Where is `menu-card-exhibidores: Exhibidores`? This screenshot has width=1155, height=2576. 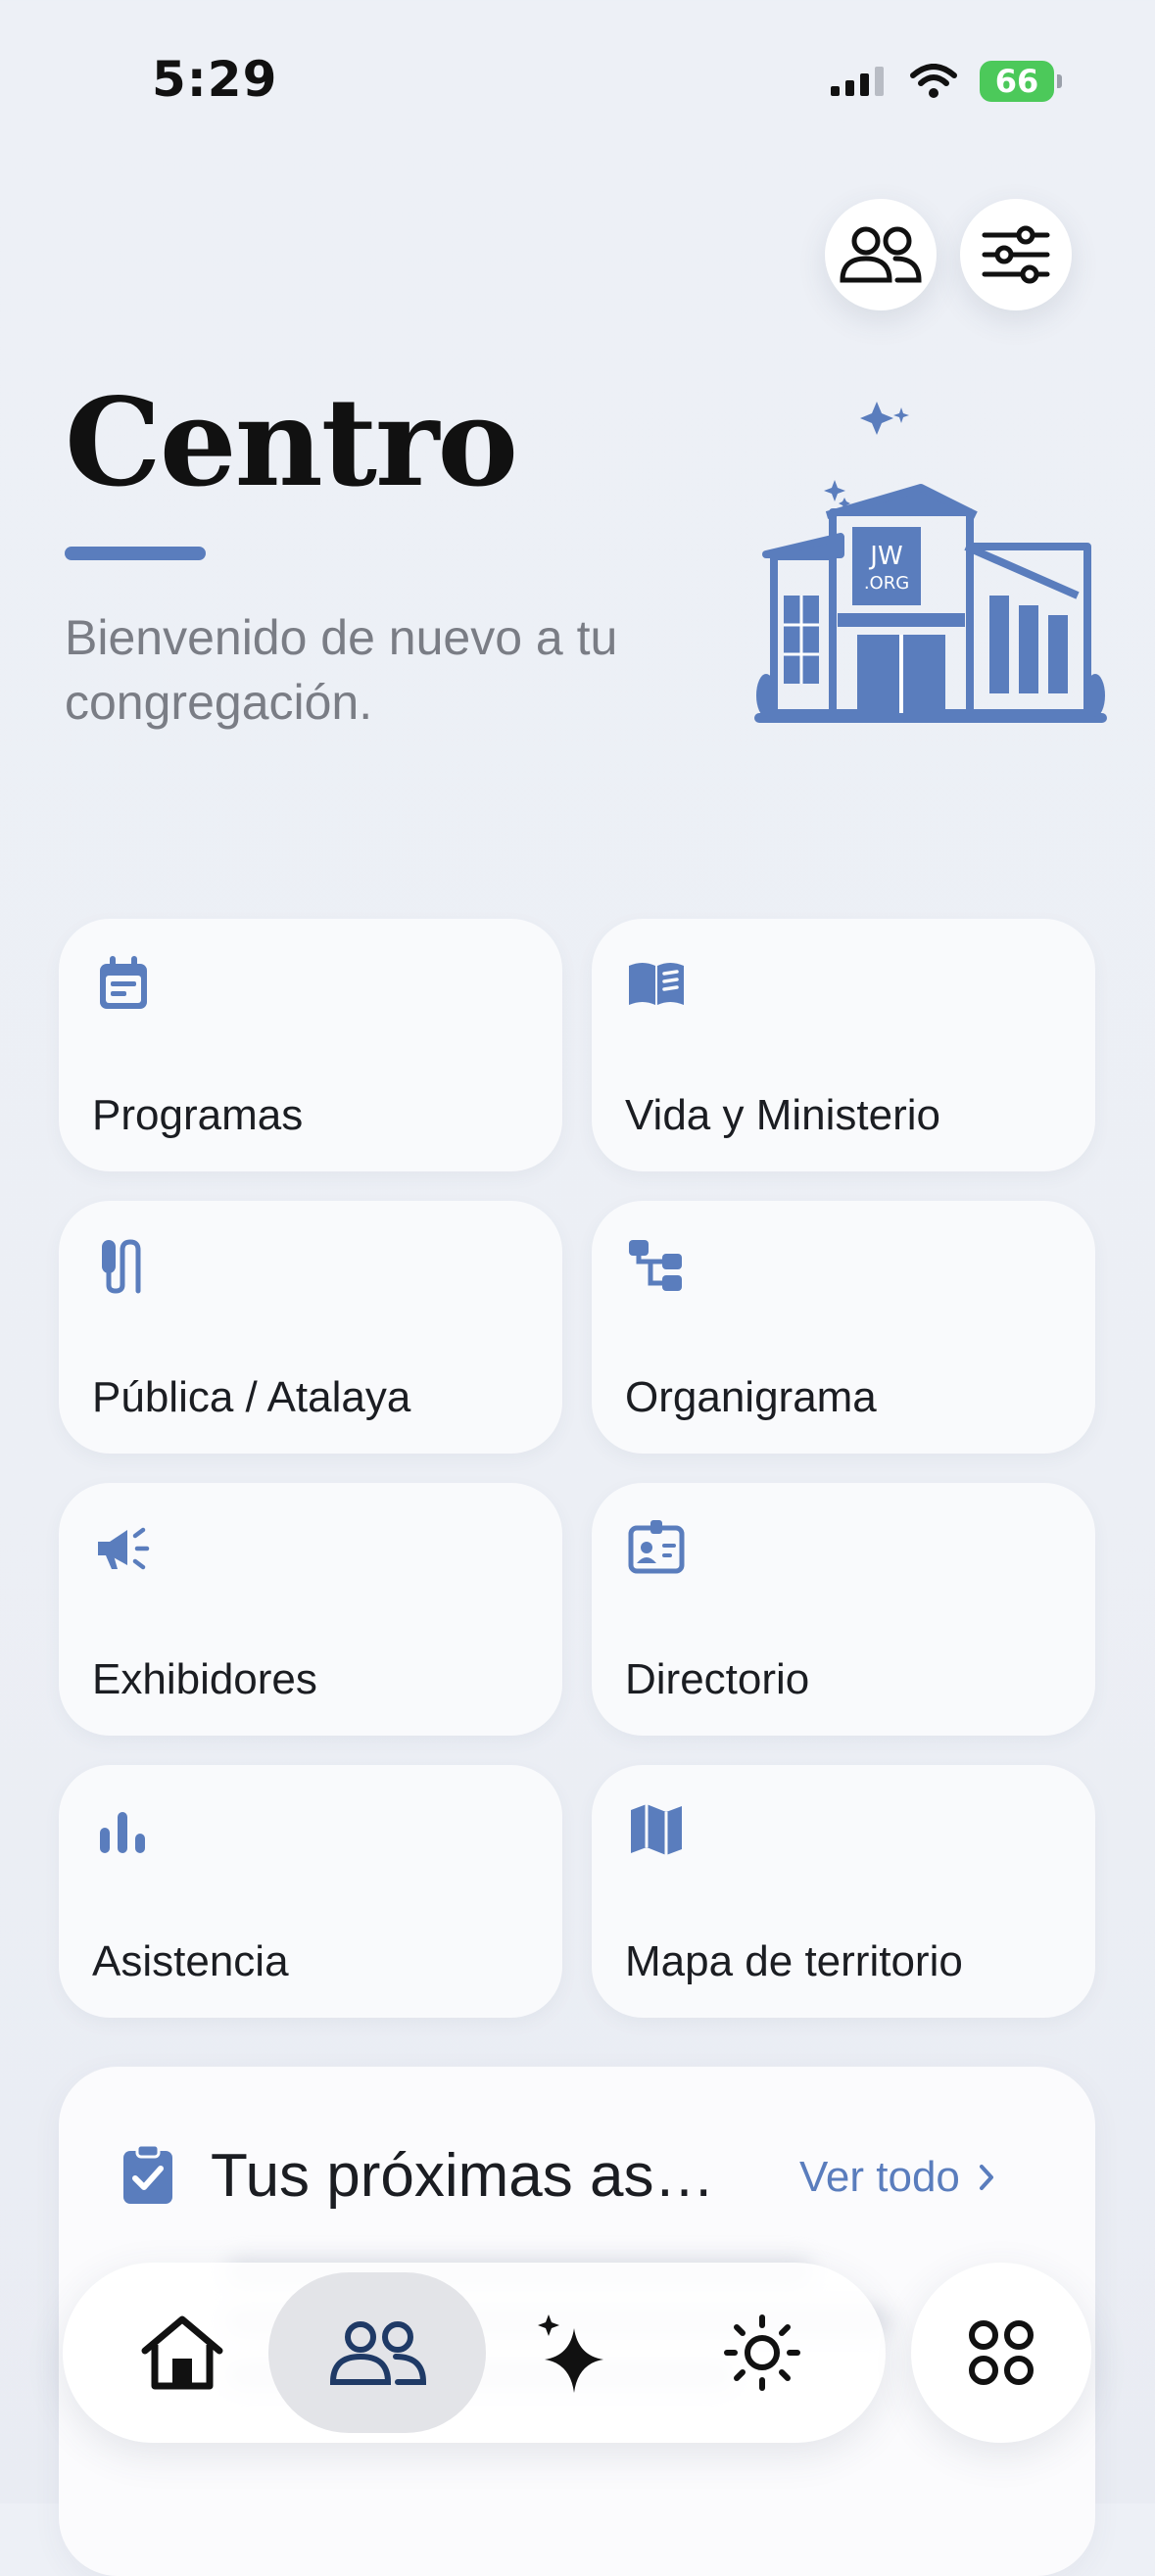 menu-card-exhibidores: Exhibidores is located at coordinates (311, 1609).